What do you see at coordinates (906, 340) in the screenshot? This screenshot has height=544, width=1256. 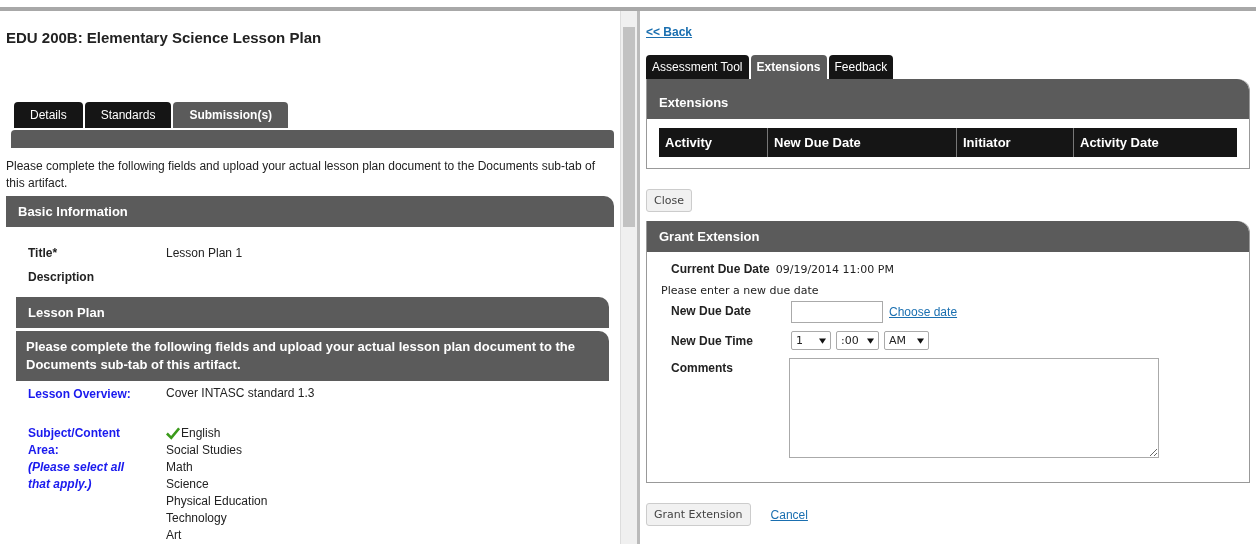 I see `period-select: AM` at bounding box center [906, 340].